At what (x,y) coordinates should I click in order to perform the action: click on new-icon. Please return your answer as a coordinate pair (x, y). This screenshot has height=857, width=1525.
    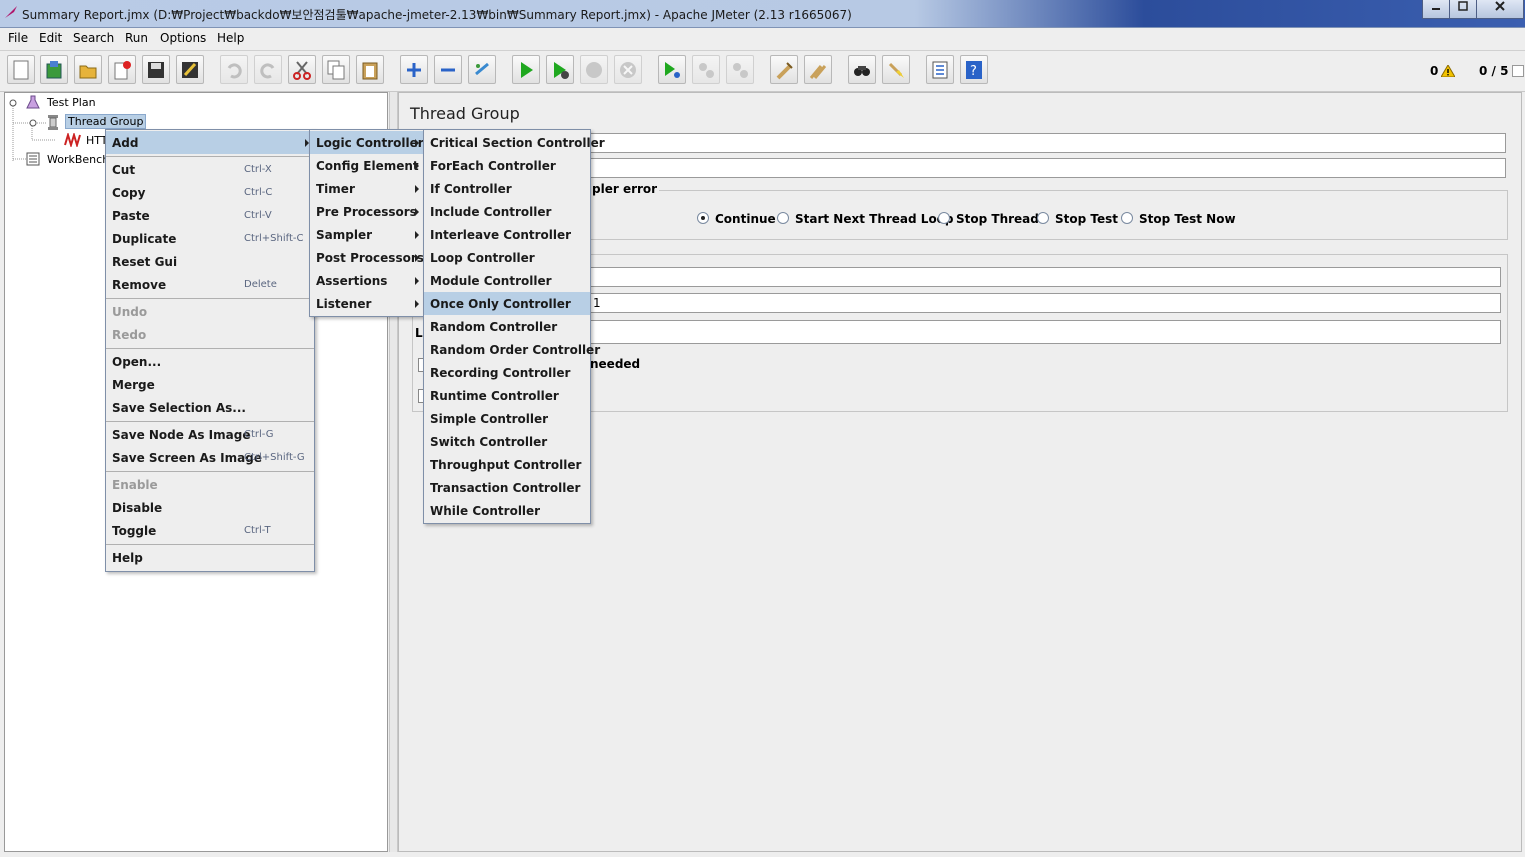
    Looking at the image, I should click on (21, 70).